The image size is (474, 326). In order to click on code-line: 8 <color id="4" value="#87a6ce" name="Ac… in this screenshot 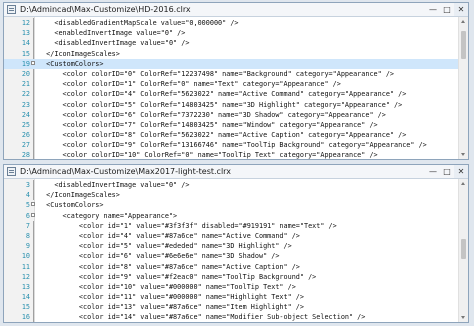, I will do `click(231, 236)`.